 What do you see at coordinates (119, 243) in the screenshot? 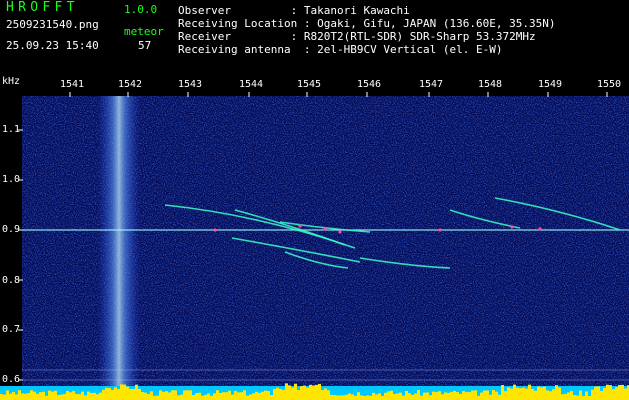
I see `interference-band` at bounding box center [119, 243].